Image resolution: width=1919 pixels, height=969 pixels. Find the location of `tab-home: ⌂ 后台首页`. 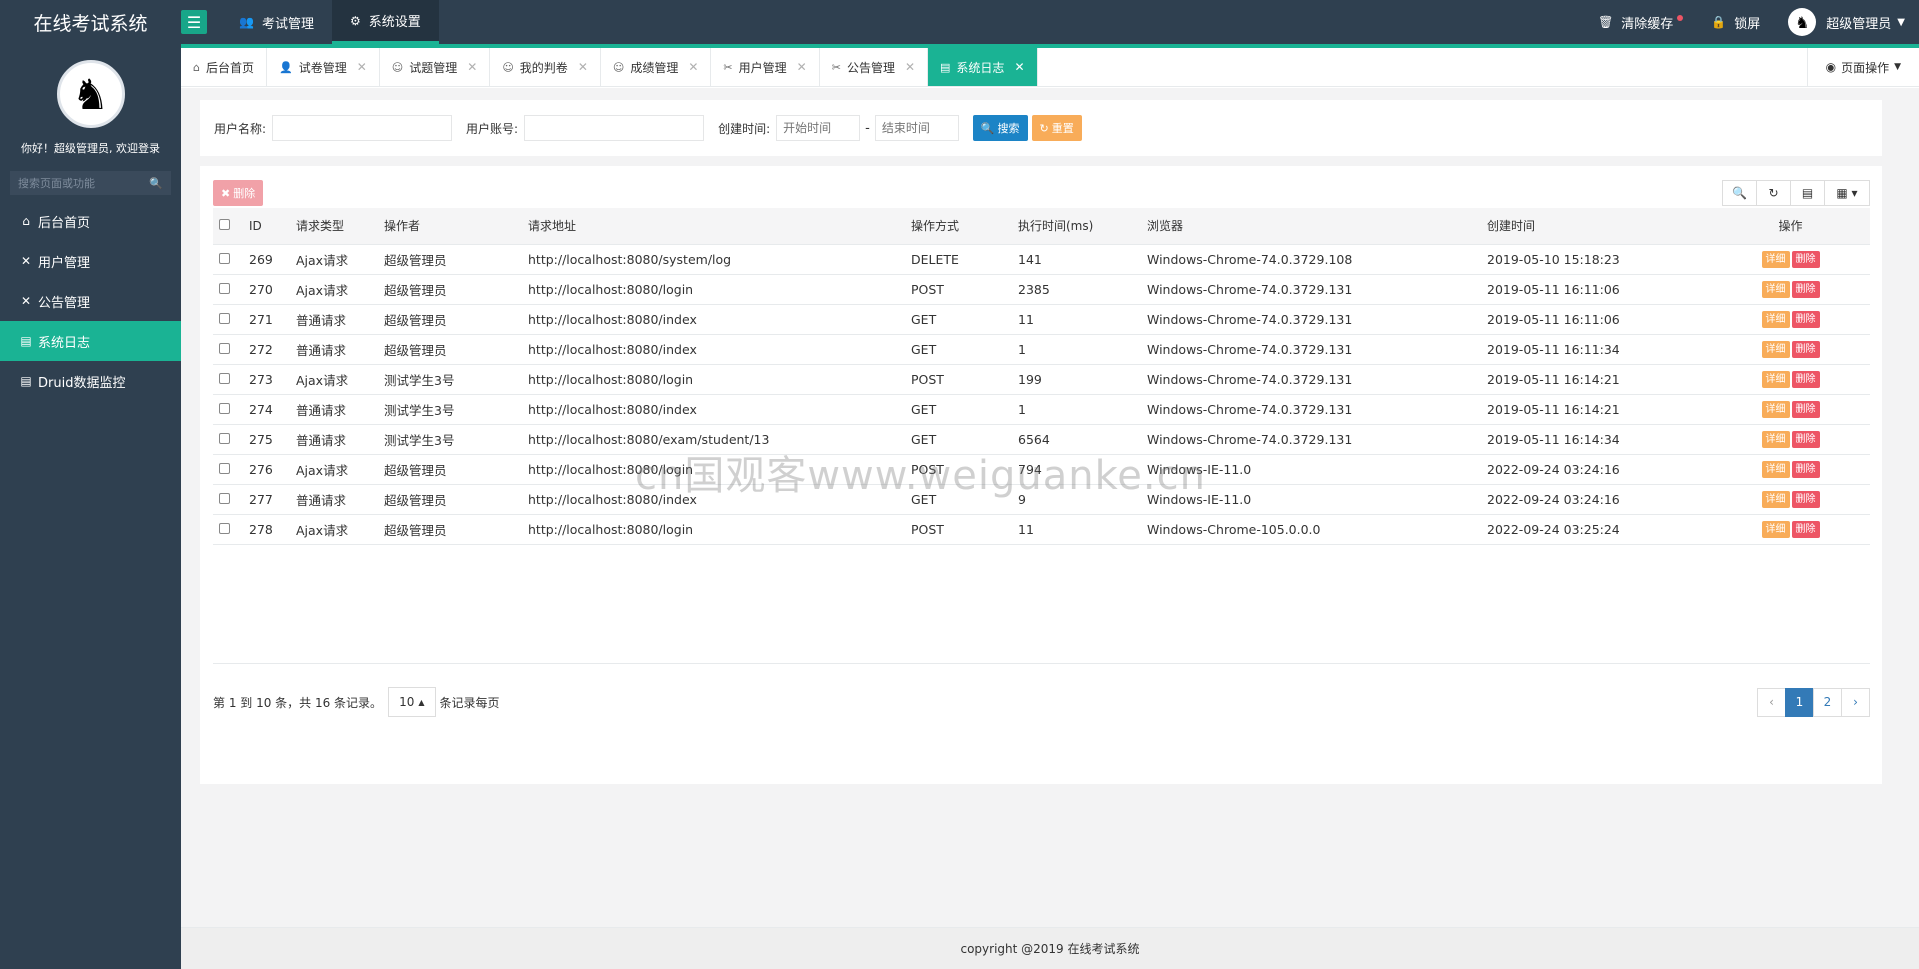

tab-home: ⌂ 后台首页 is located at coordinates (224, 67).